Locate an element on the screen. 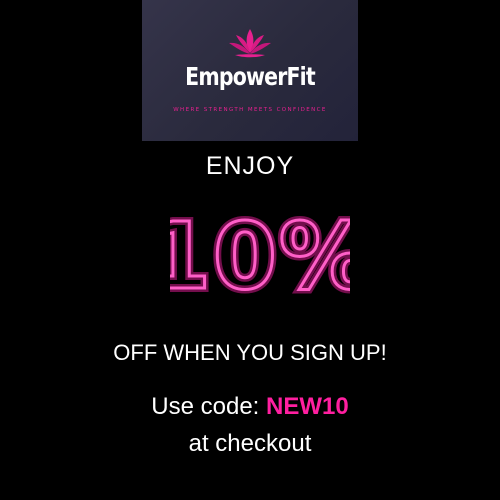 This screenshot has height=500, width=500. discount-neon: 10% 10% is located at coordinates (260, 252).